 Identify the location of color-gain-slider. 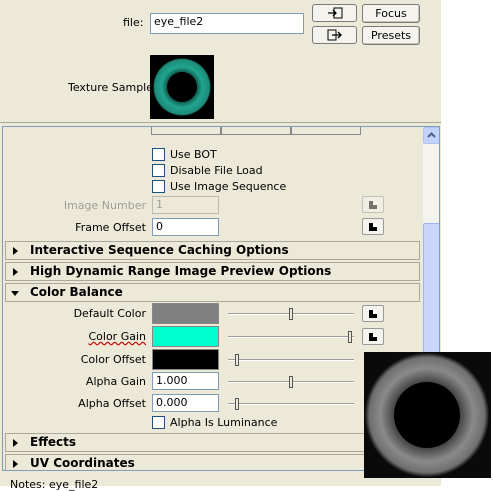
(291, 337).